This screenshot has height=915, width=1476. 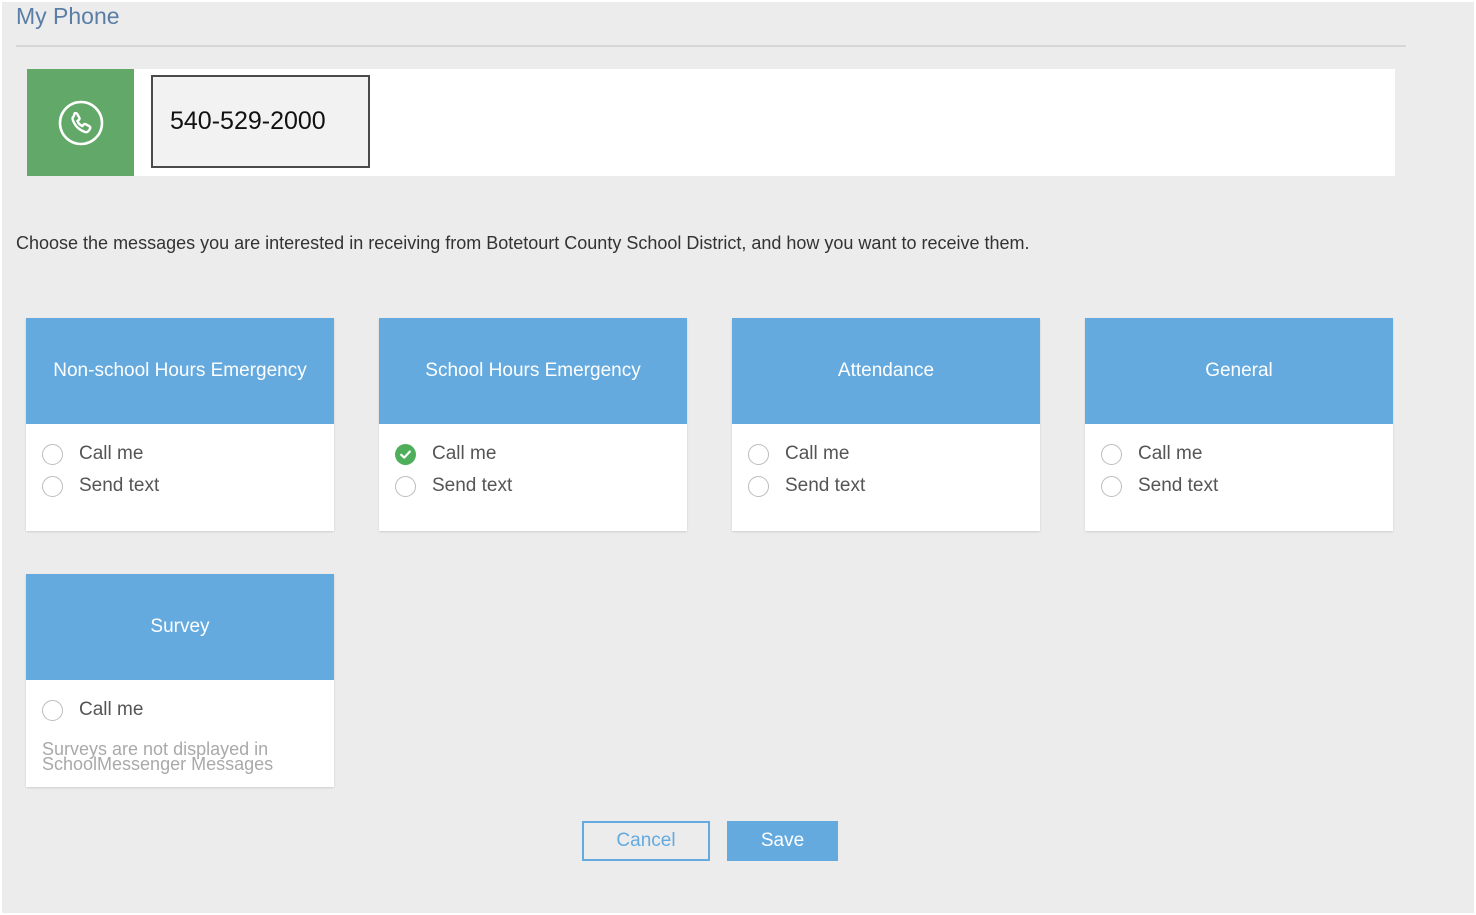 What do you see at coordinates (260, 121) in the screenshot?
I see `phone-number-display: 540-529-2000` at bounding box center [260, 121].